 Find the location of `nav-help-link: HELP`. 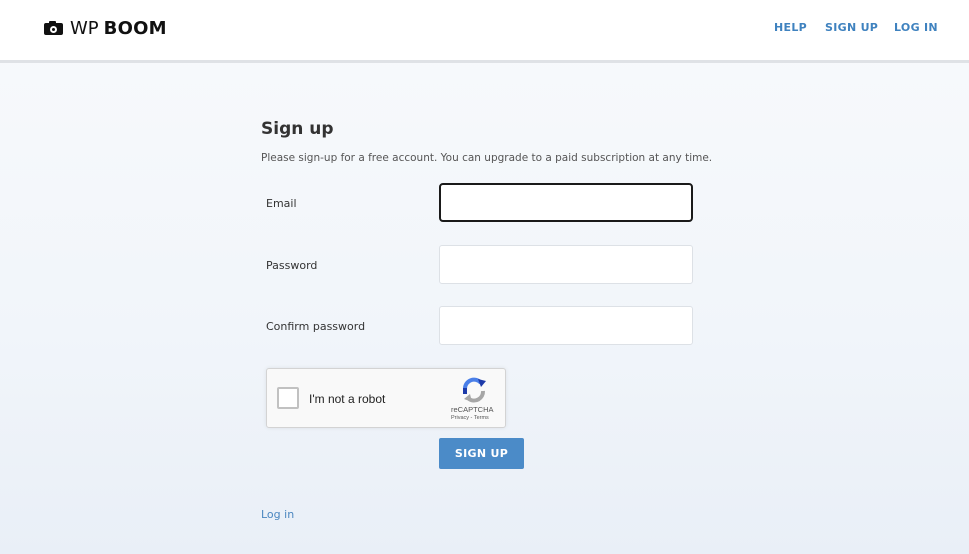

nav-help-link: HELP is located at coordinates (790, 27).